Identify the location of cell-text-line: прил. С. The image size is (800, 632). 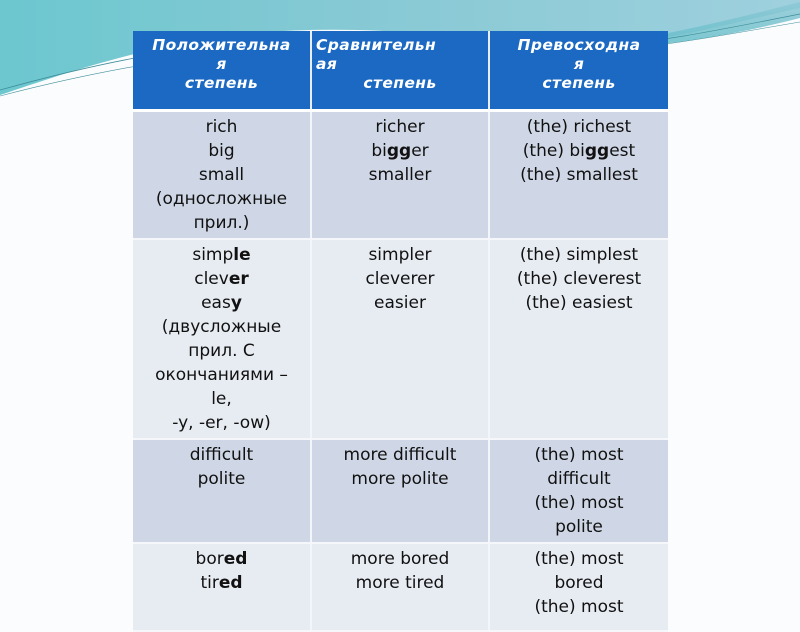
(221, 351).